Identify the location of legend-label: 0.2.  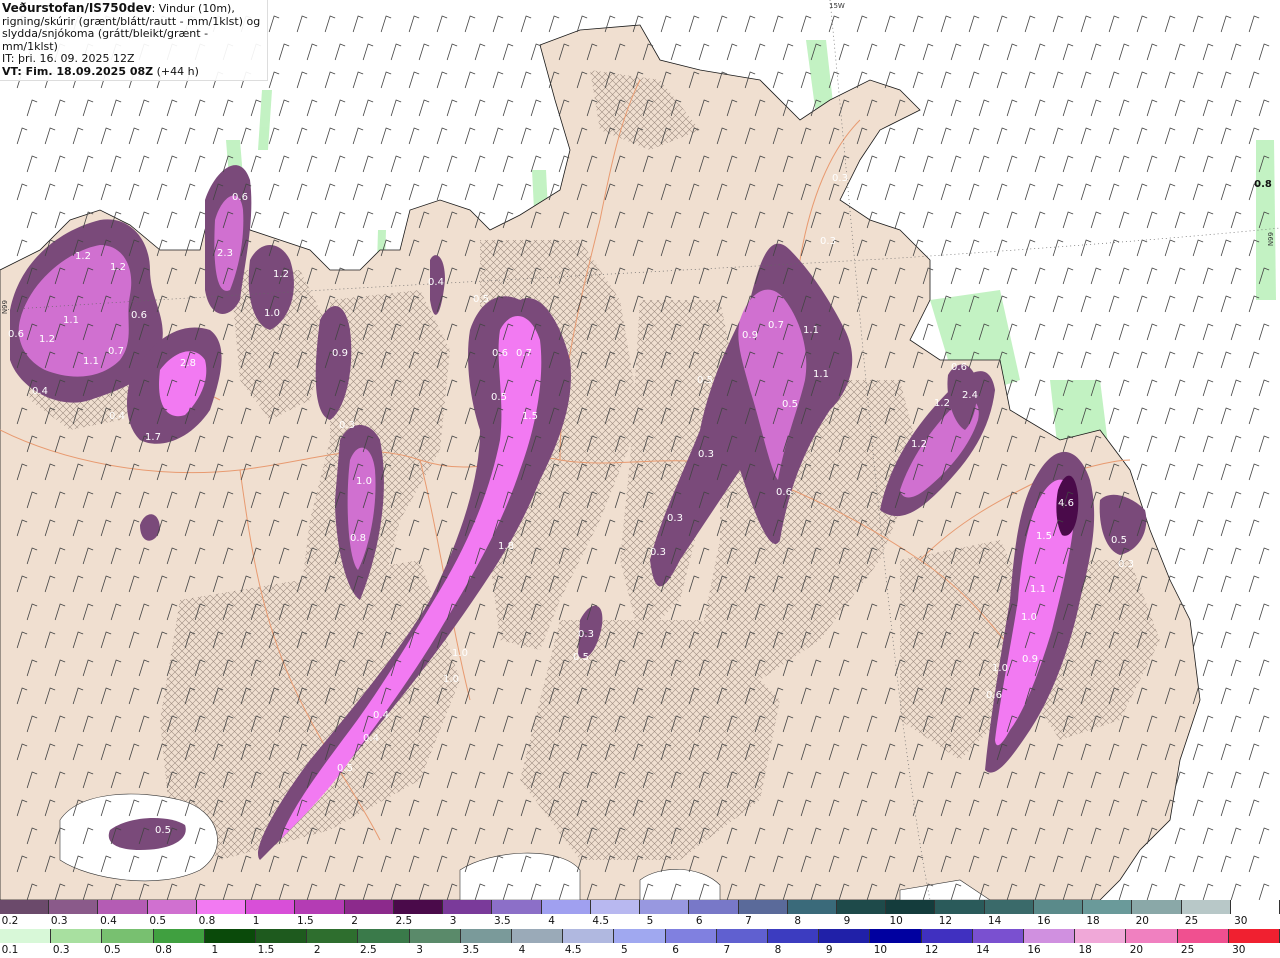
(10, 921).